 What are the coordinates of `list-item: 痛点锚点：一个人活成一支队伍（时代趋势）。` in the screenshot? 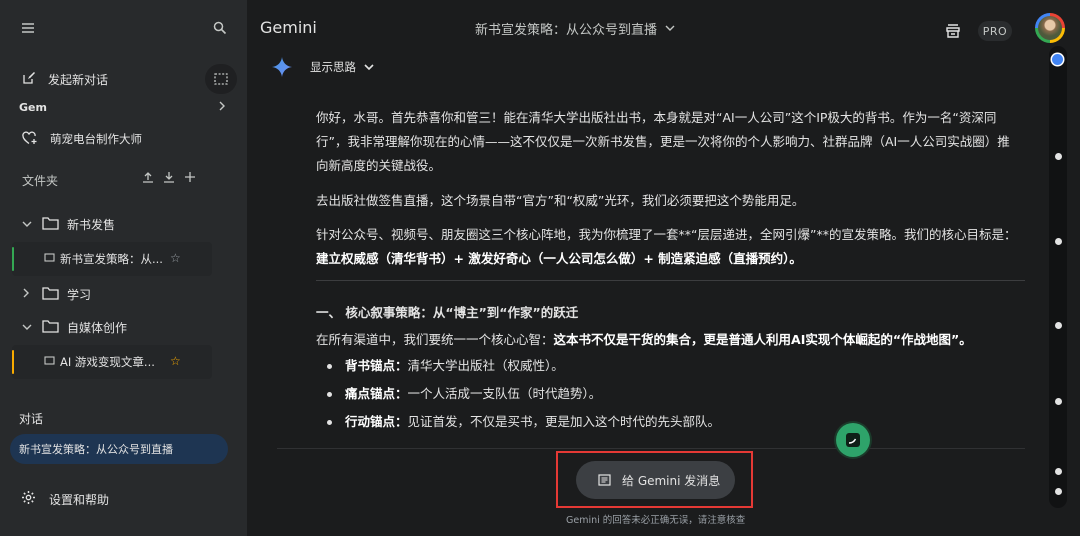 It's located at (518, 396).